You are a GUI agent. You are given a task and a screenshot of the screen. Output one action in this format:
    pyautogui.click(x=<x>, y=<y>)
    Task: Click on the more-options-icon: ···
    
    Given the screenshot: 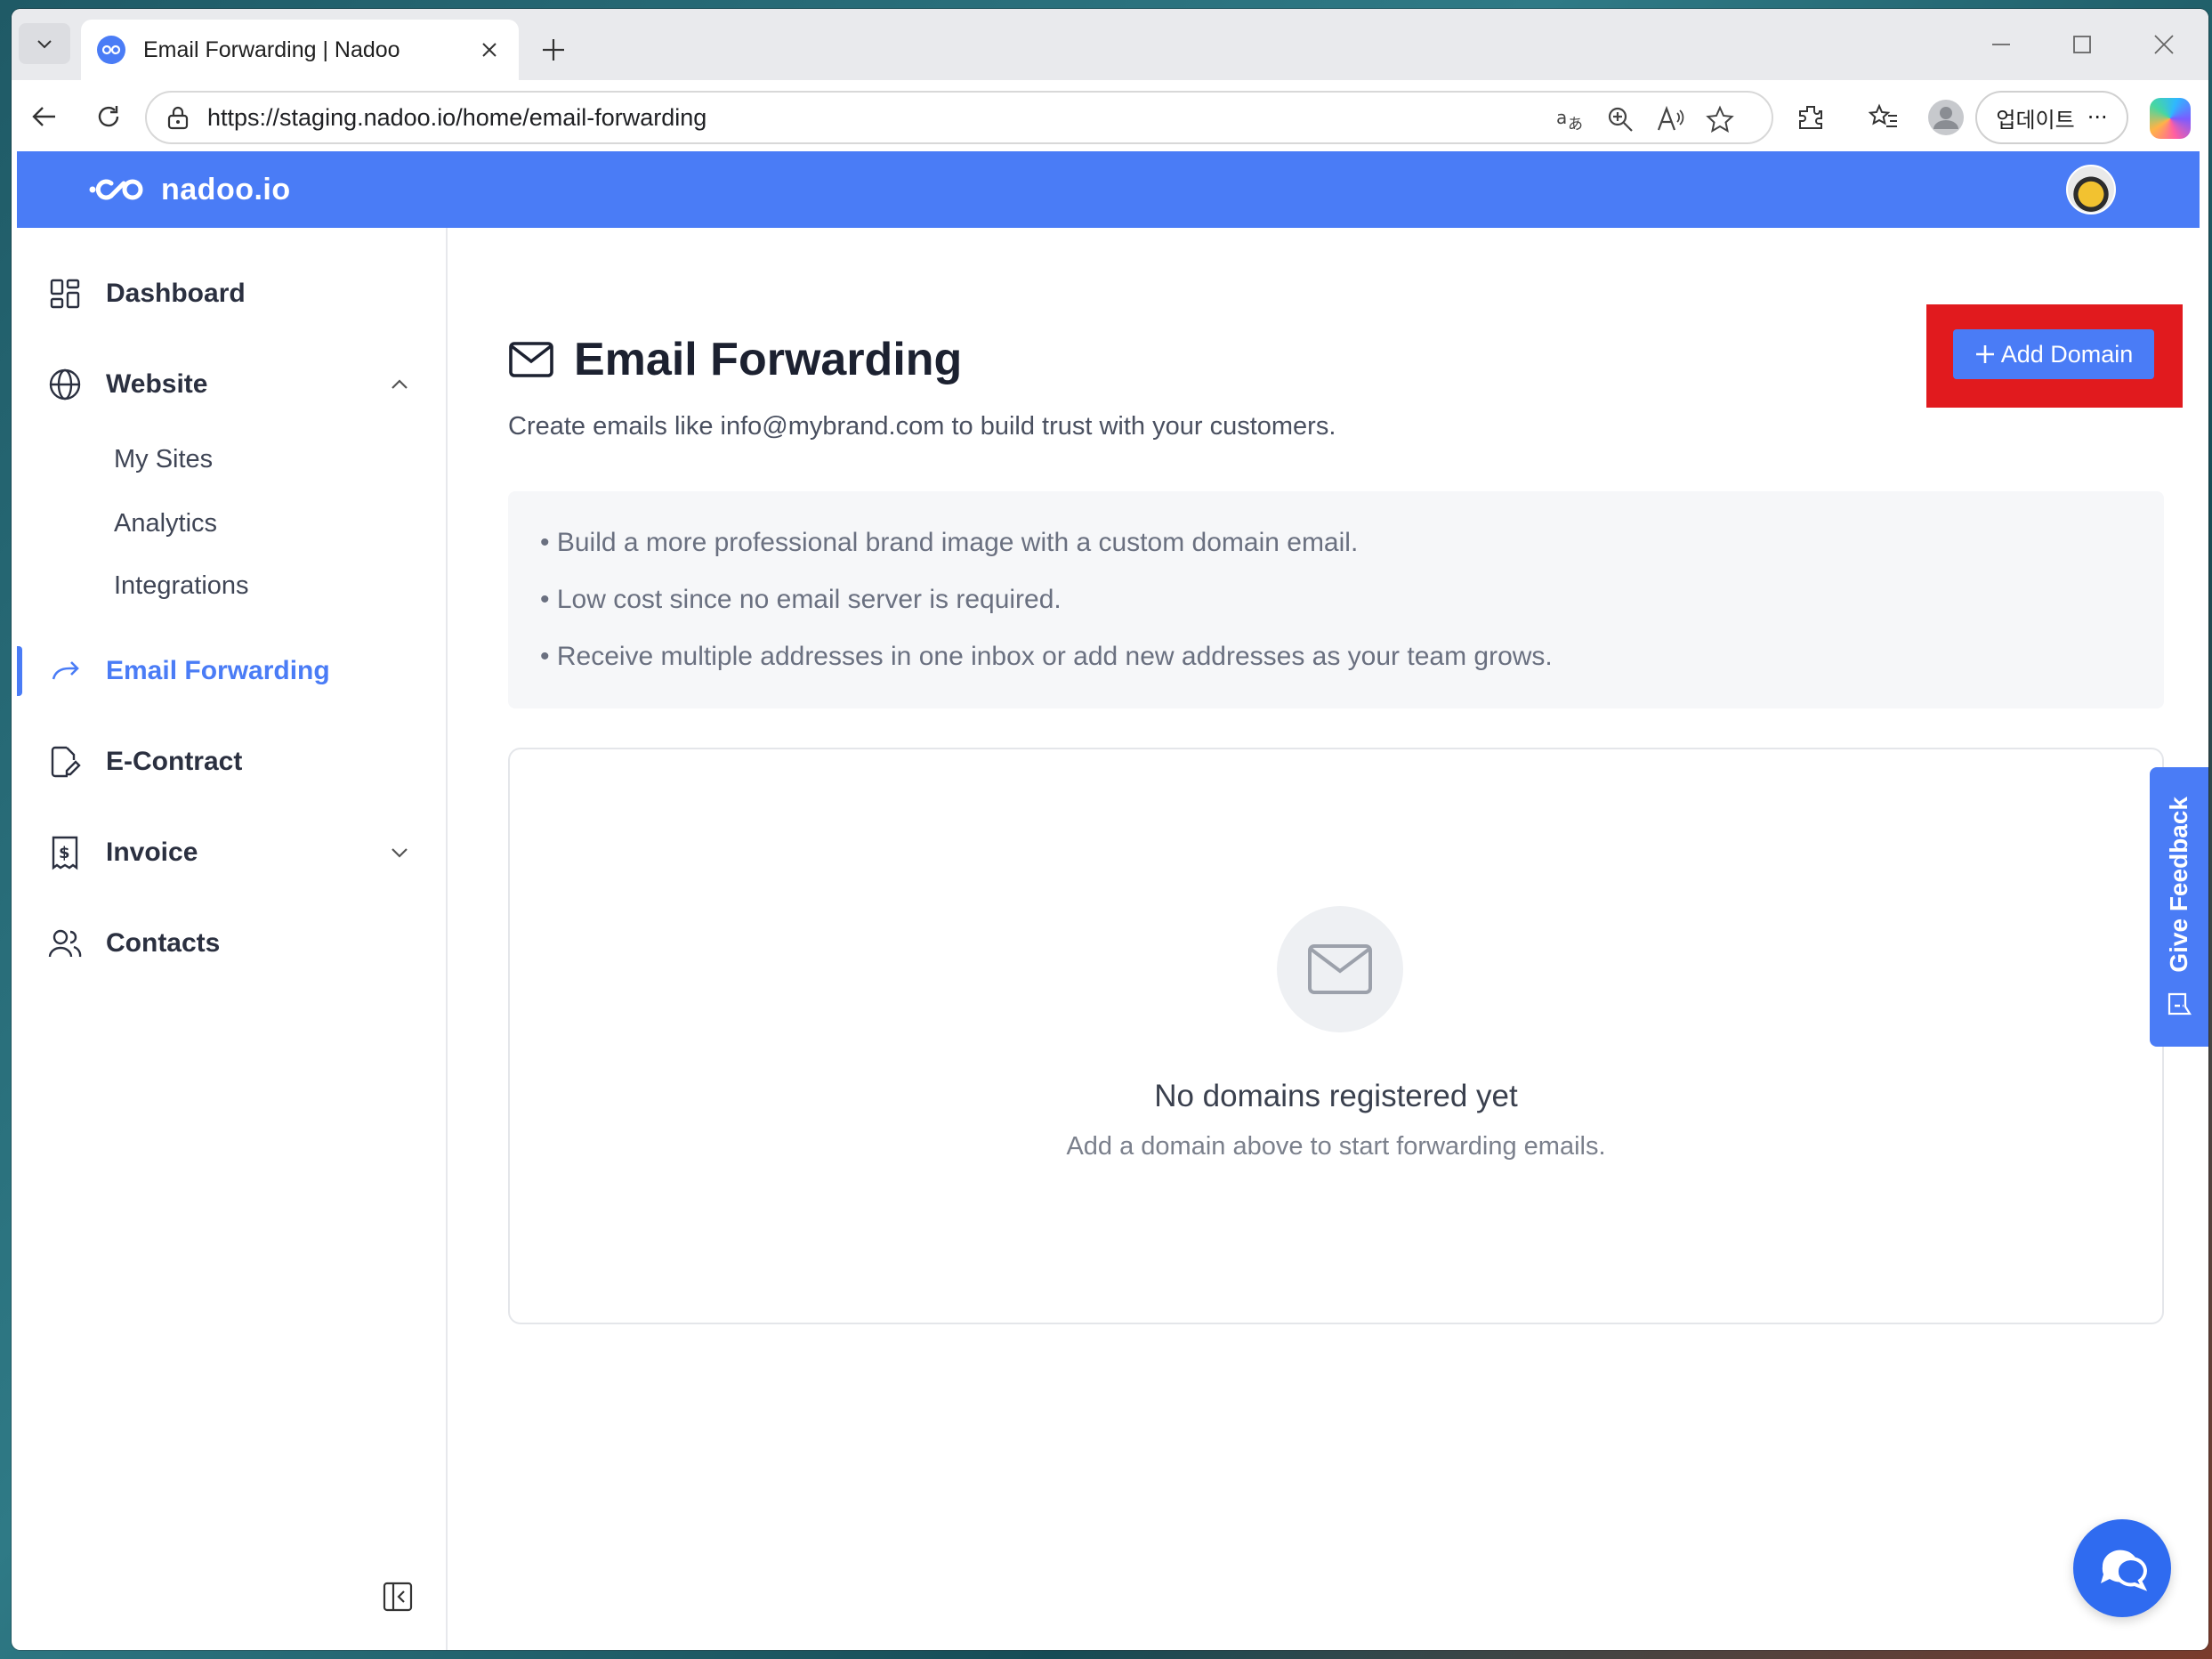 What is the action you would take?
    pyautogui.click(x=2098, y=117)
    